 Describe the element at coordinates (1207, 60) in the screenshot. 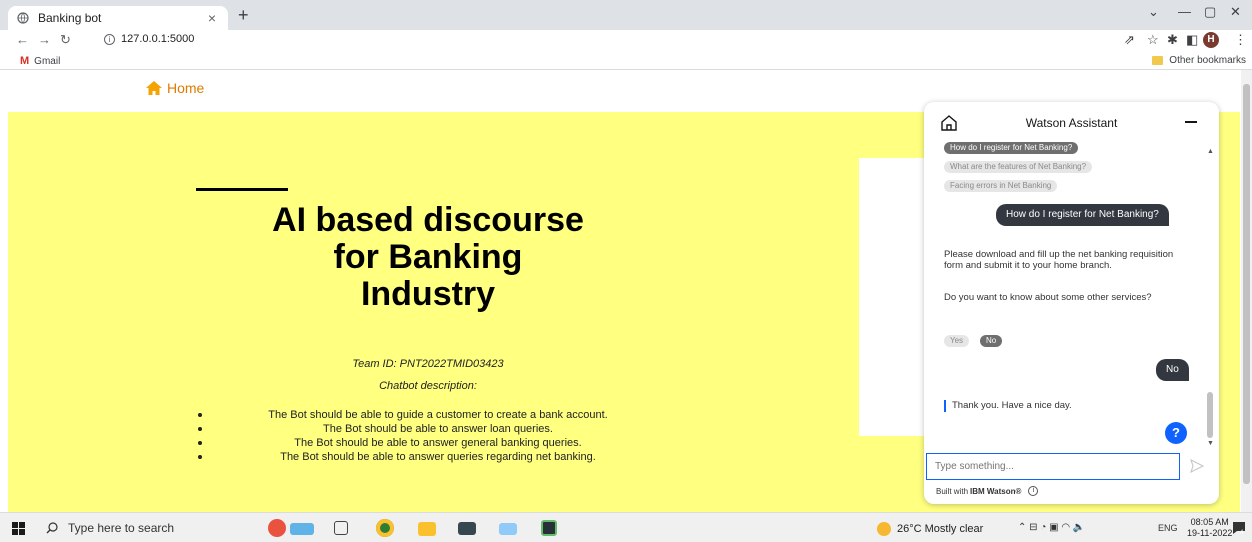

I see `bookmark-other-label: Other bookmarks` at that location.